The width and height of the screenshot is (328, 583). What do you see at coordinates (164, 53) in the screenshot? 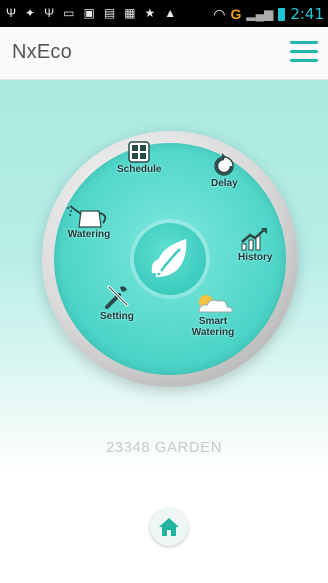
I see `app-bar: NxEco` at bounding box center [164, 53].